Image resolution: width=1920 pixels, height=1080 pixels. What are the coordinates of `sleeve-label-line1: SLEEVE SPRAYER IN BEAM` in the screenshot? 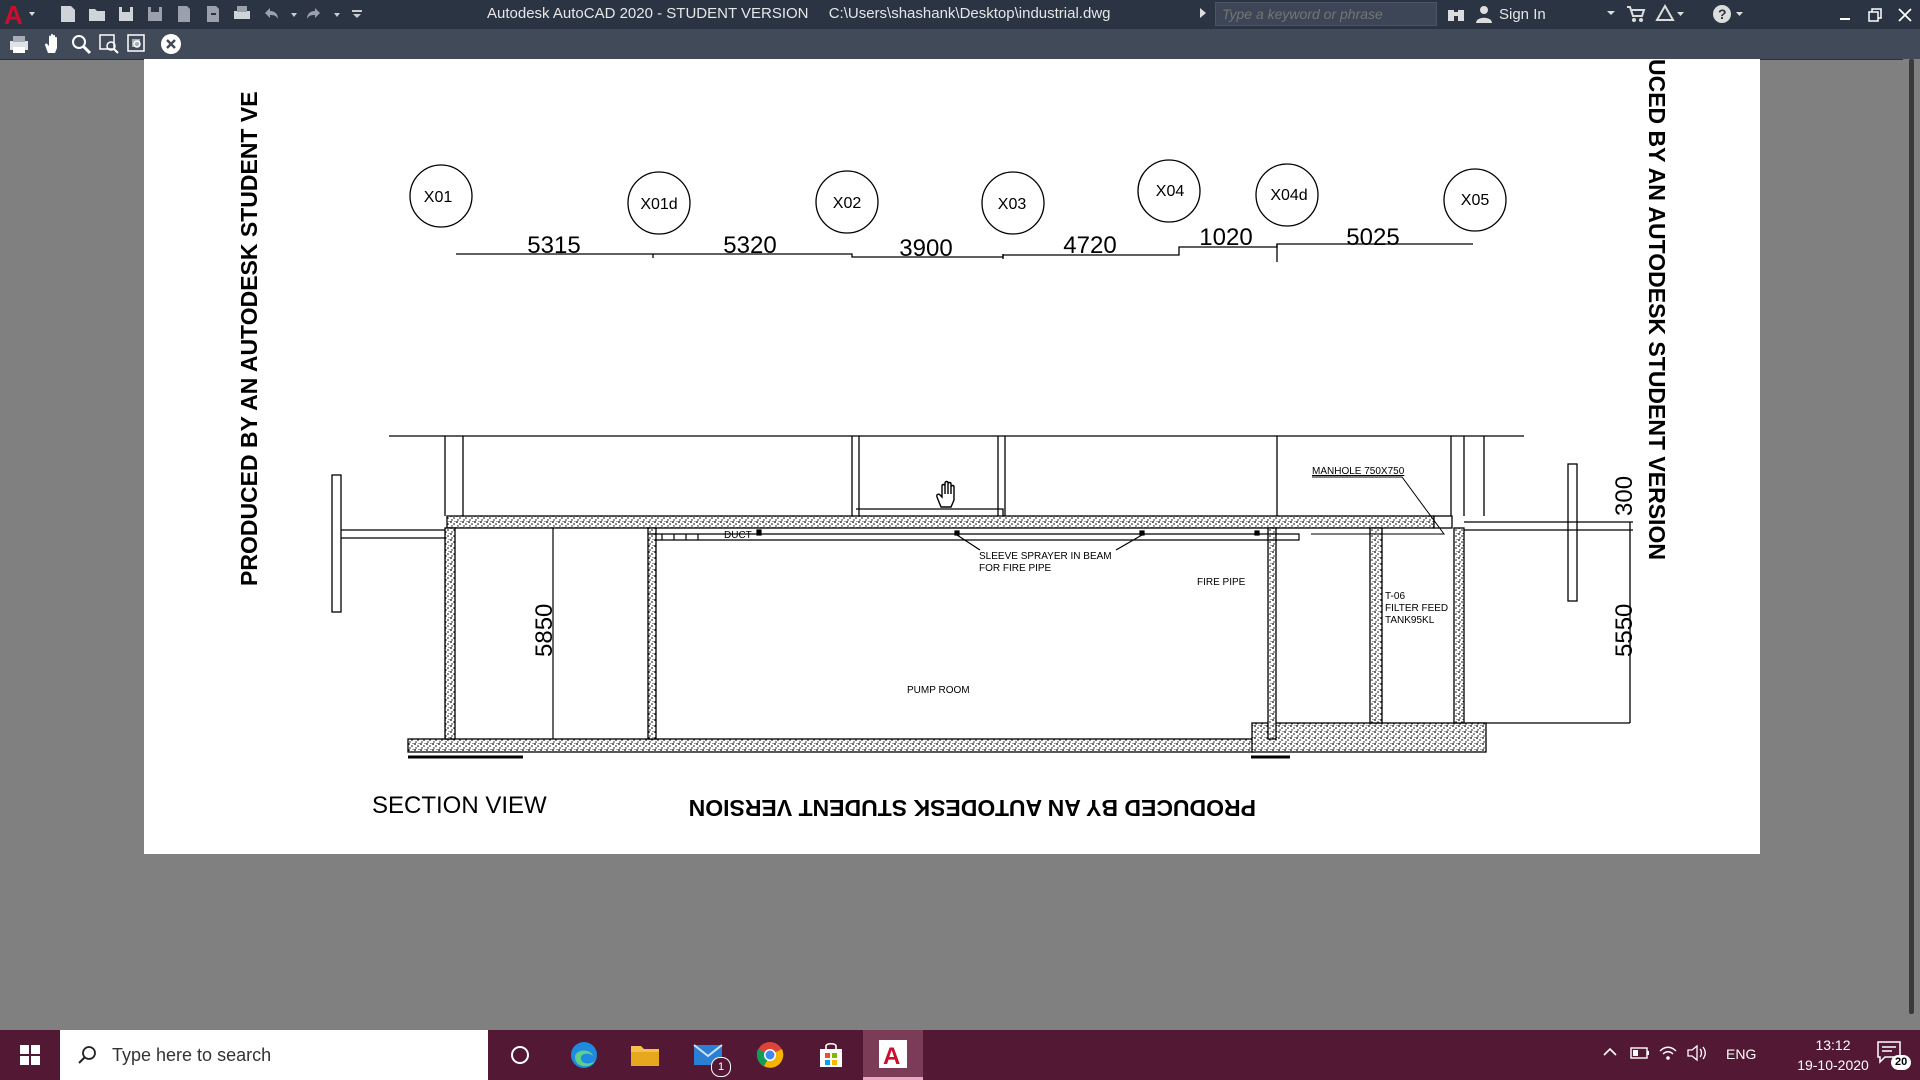 It's located at (1045, 556).